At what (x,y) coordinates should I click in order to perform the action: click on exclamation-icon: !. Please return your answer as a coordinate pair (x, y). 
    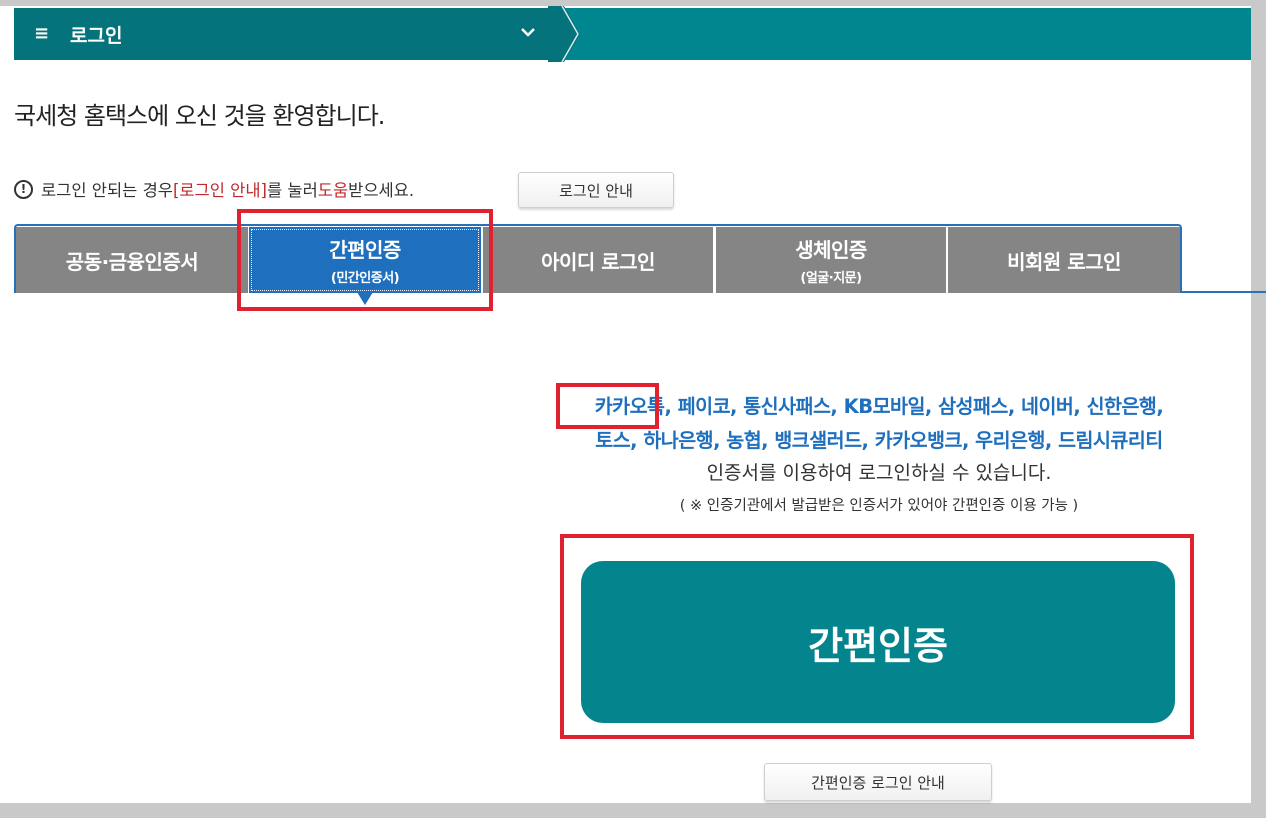
    Looking at the image, I should click on (23, 189).